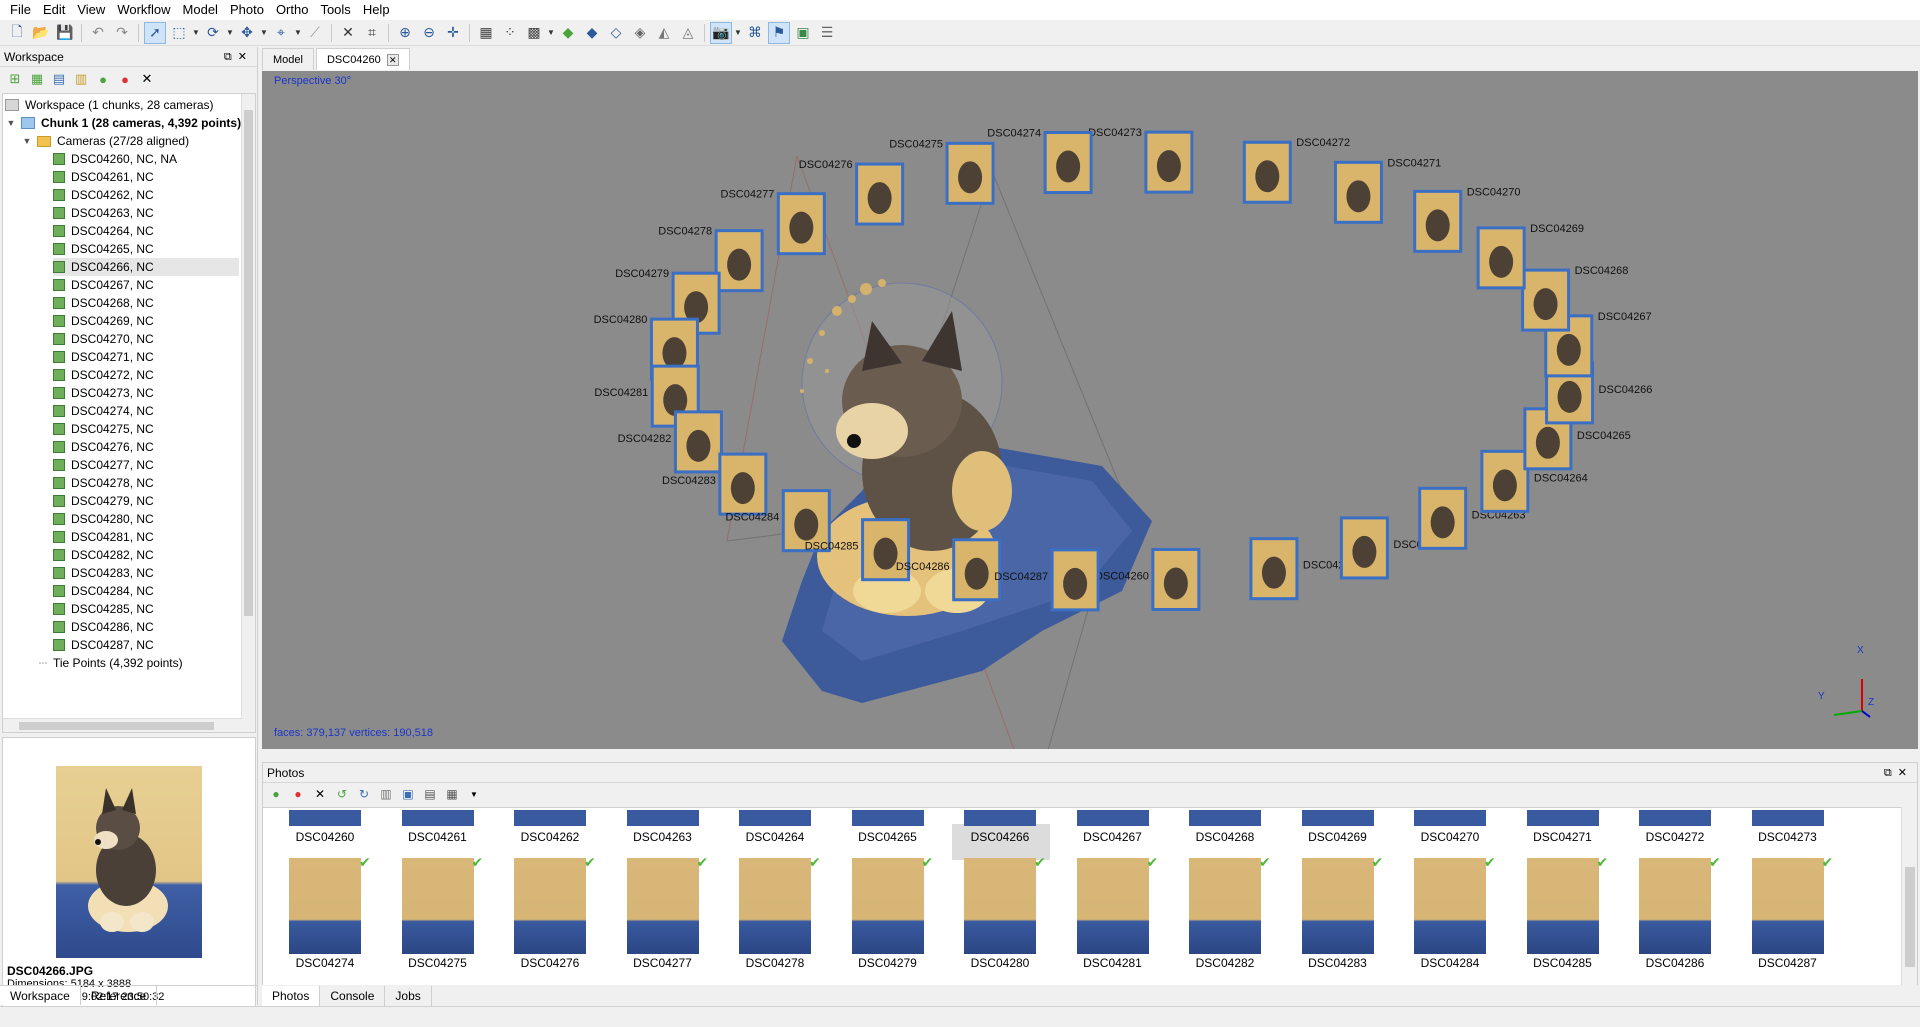 The image size is (1920, 1027). Describe the element at coordinates (146, 591) in the screenshot. I see `camera-item: DSC04284, NC` at that location.